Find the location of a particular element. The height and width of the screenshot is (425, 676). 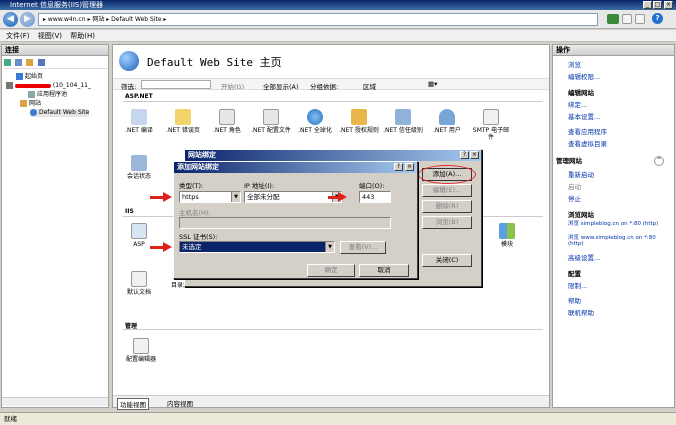

filter-label: 筛选: is located at coordinates (129, 87).